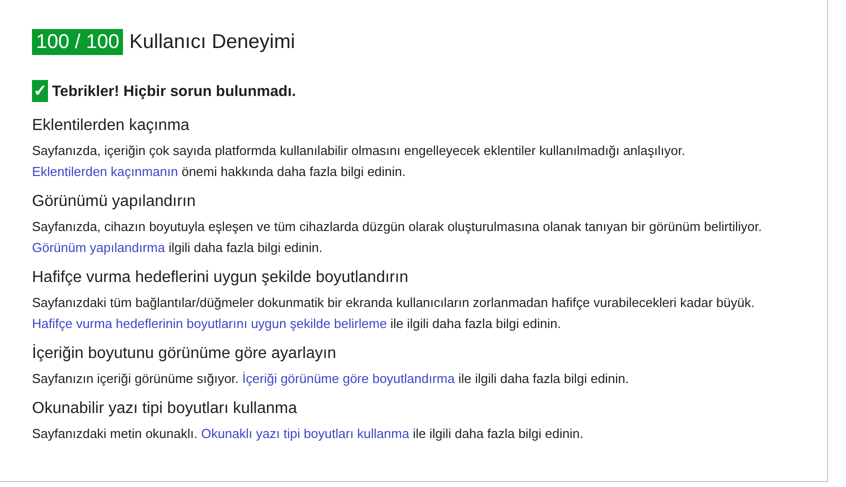  What do you see at coordinates (40, 91) in the screenshot?
I see `checkmark-icon: ✓` at bounding box center [40, 91].